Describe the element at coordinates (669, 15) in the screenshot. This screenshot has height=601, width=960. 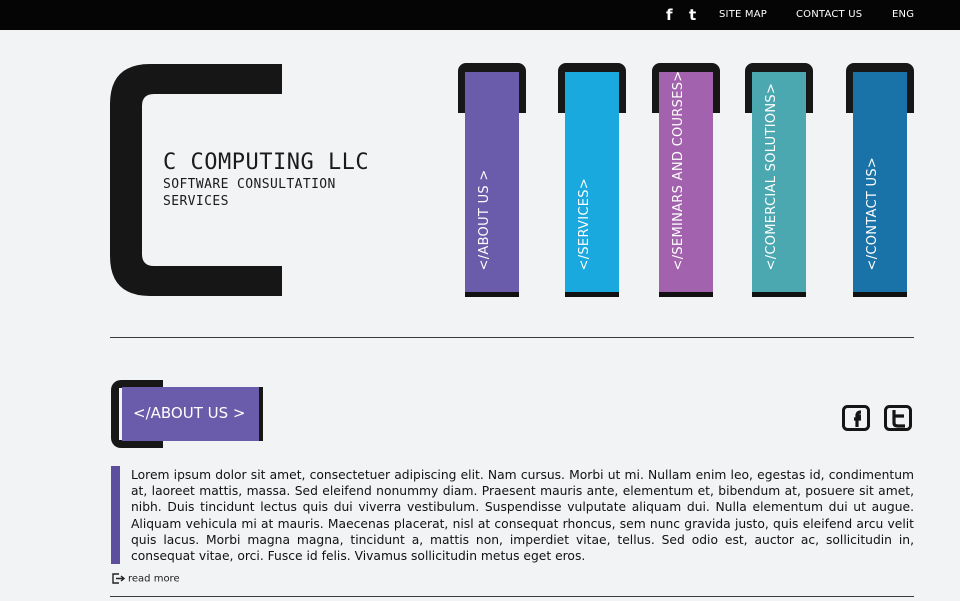
I see `facebook-icon: f` at that location.